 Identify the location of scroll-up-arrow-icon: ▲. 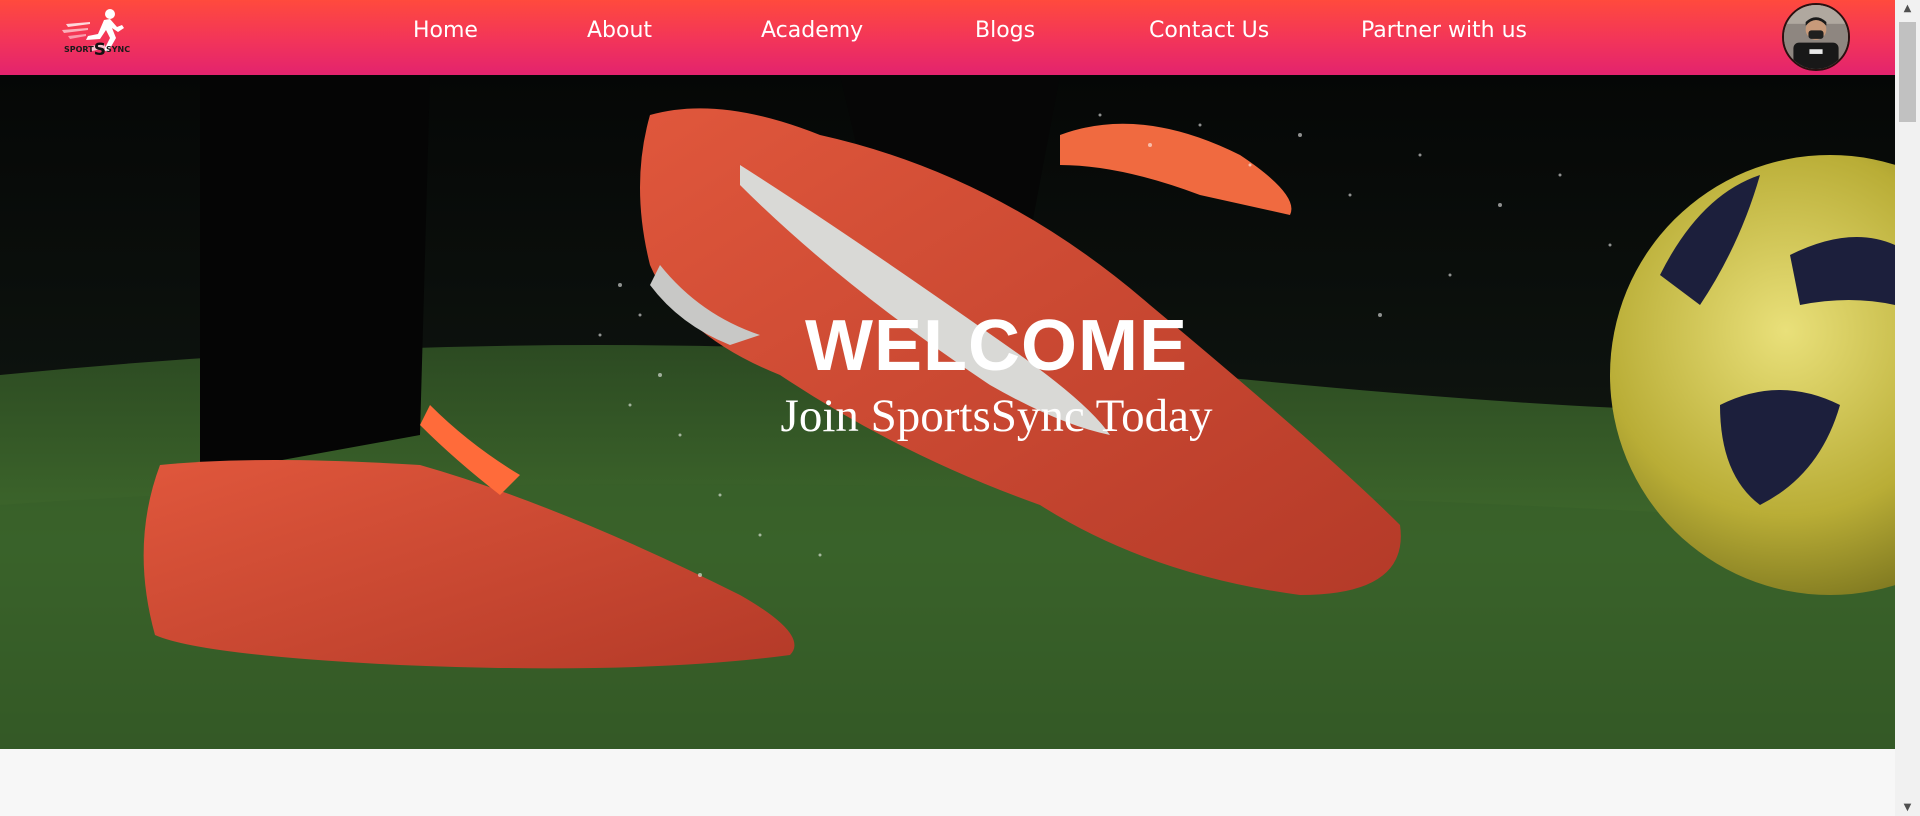
(1907, 8).